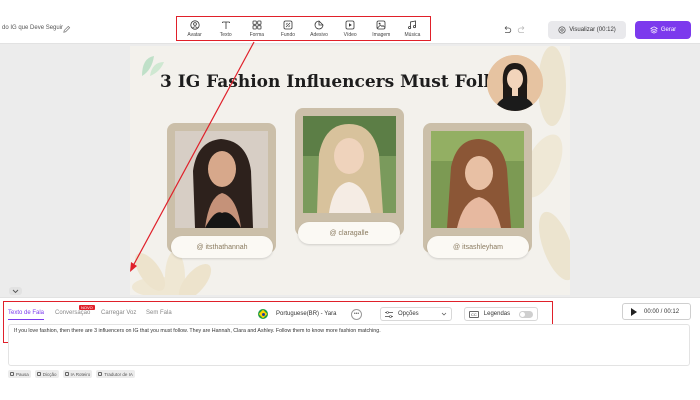 This screenshot has width=700, height=400. I want to click on tool-label: Imagem, so click(381, 34).